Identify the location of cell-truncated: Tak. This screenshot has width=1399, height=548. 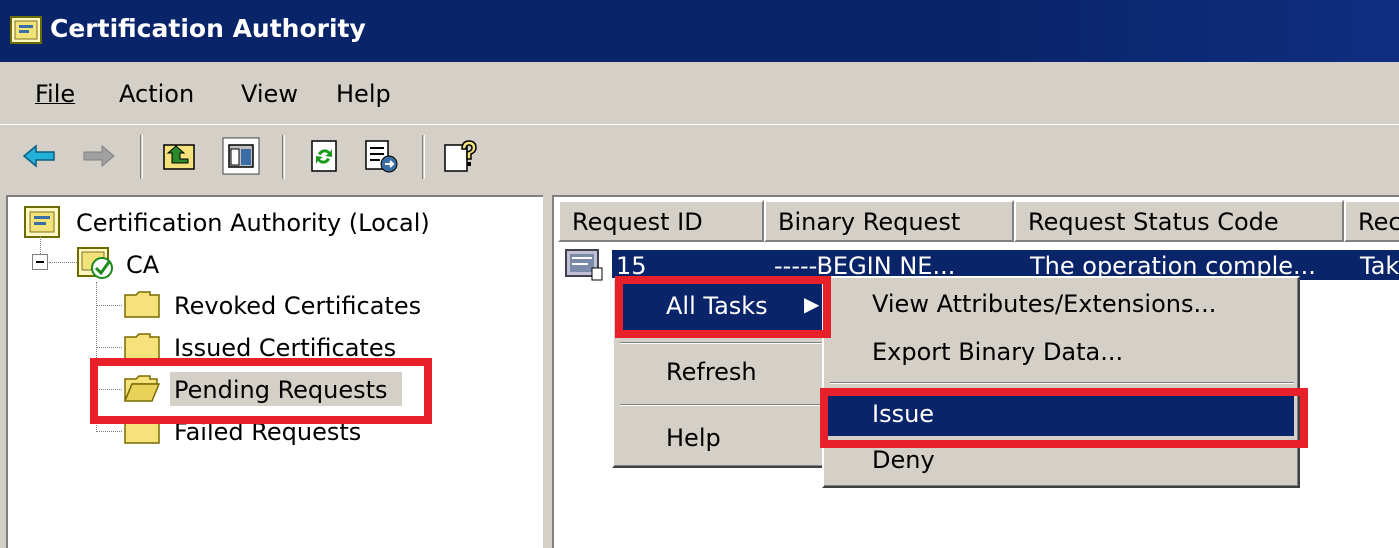
(1379, 266).